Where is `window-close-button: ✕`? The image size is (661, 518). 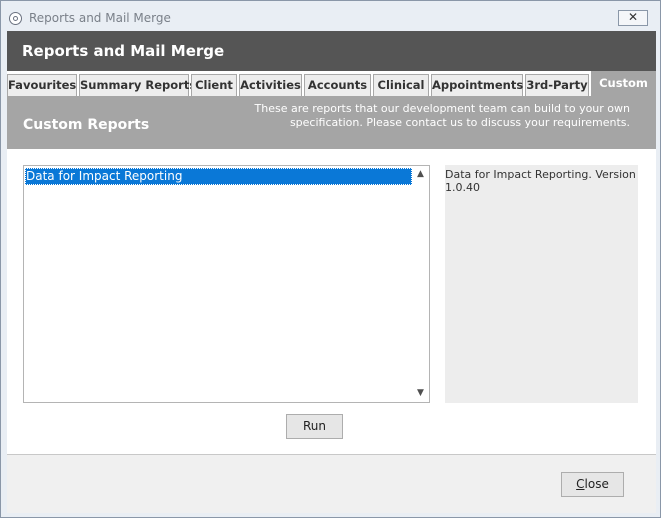
window-close-button: ✕ is located at coordinates (633, 18).